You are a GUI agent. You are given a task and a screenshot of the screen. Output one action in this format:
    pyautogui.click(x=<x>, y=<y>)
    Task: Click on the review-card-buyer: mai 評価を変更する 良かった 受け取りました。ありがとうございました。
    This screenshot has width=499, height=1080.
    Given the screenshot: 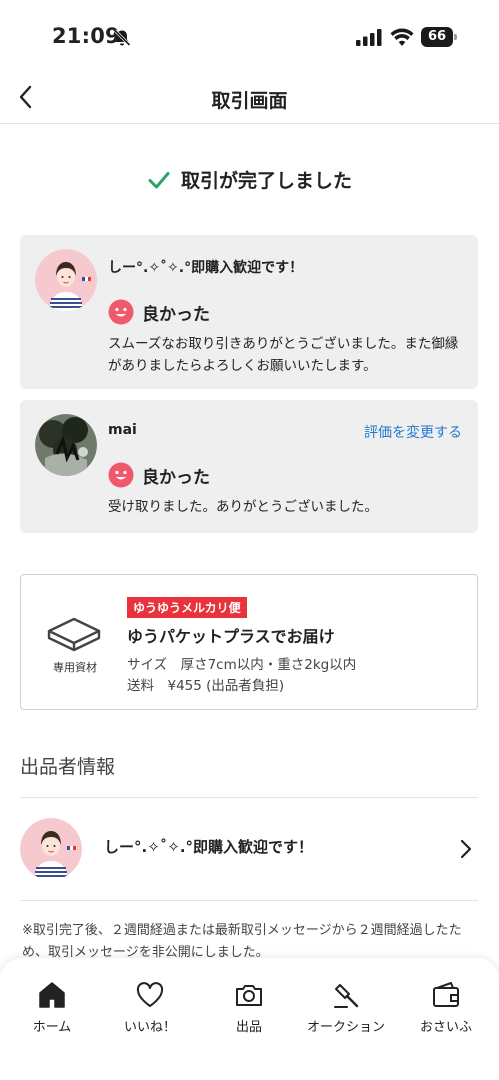 What is the action you would take?
    pyautogui.click(x=249, y=466)
    